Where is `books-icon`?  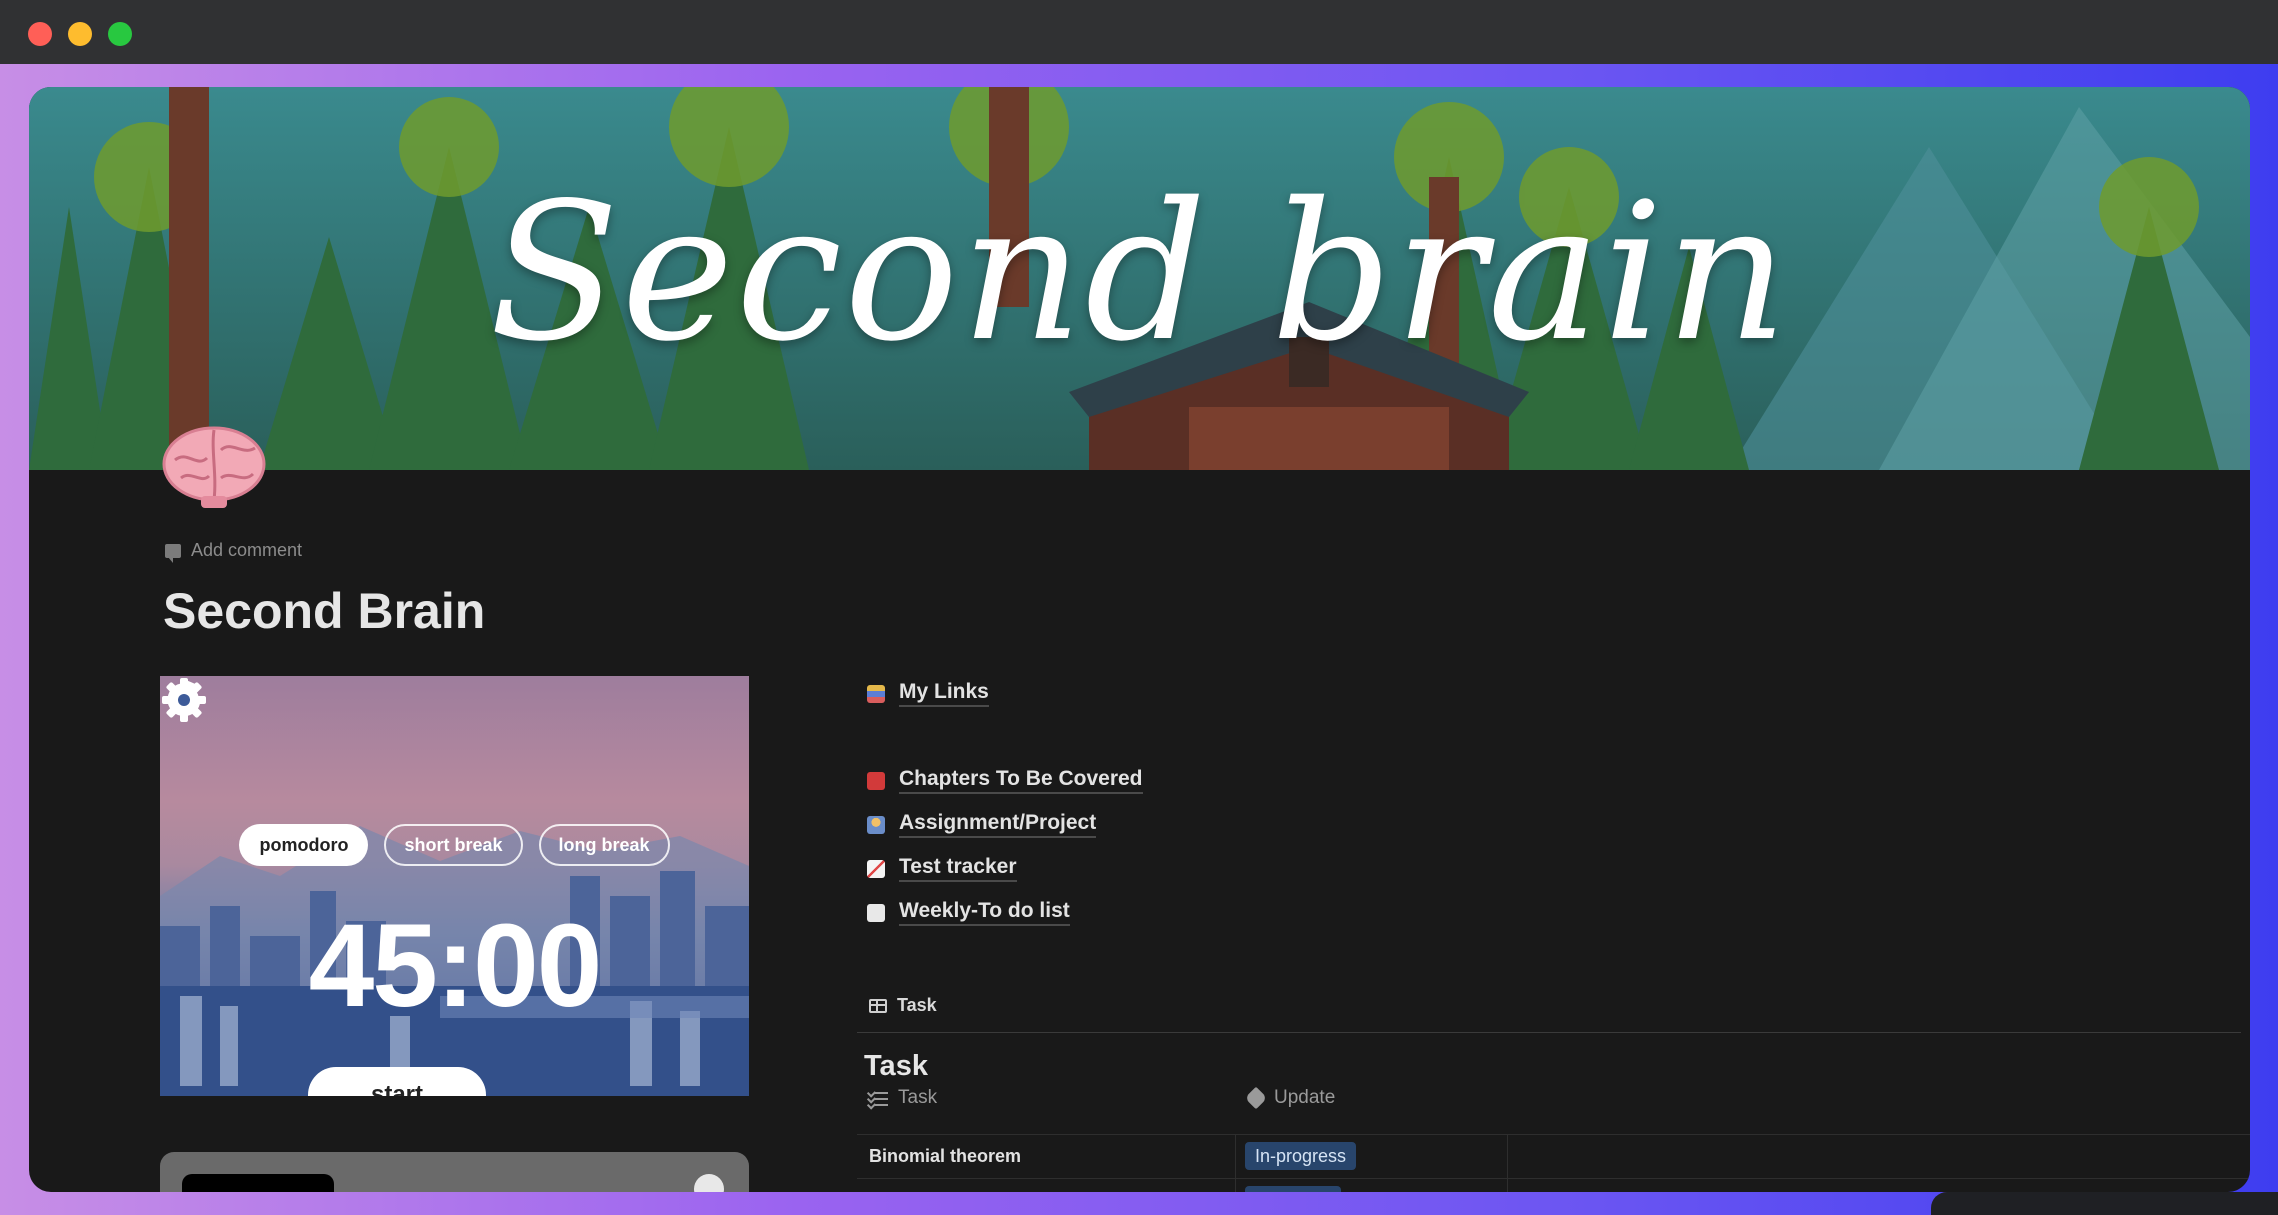 books-icon is located at coordinates (876, 693).